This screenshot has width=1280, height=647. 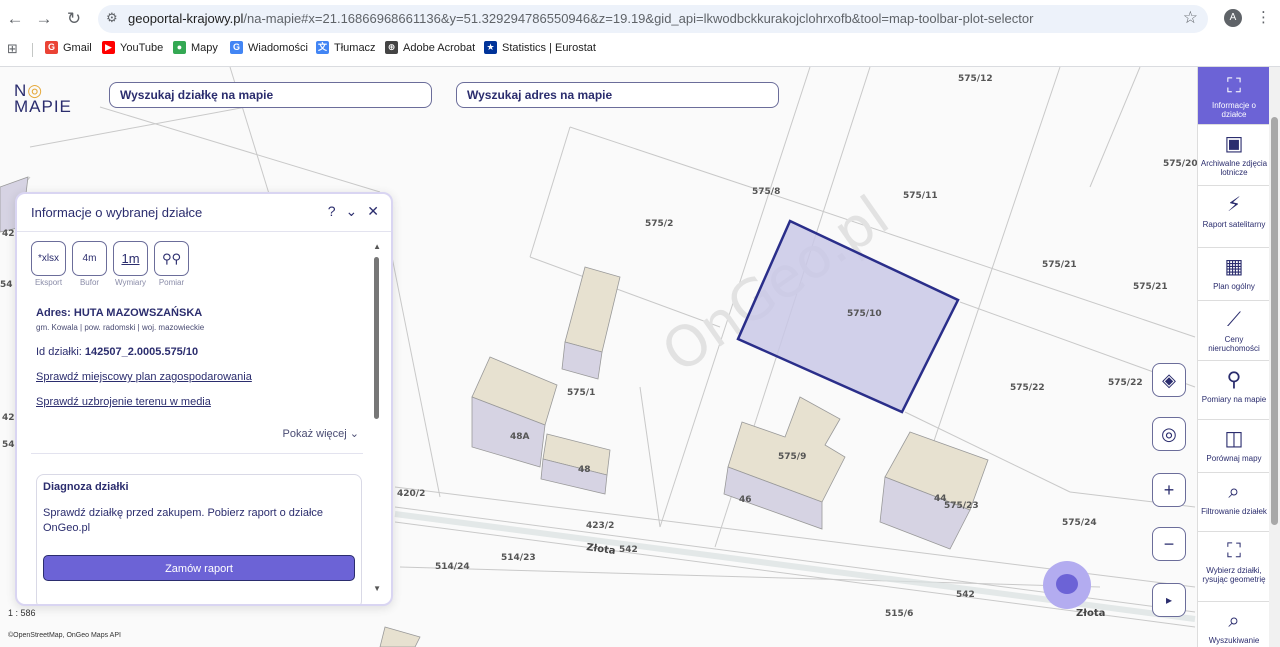 I want to click on maps-pin-icon: ●, so click(x=179, y=47).